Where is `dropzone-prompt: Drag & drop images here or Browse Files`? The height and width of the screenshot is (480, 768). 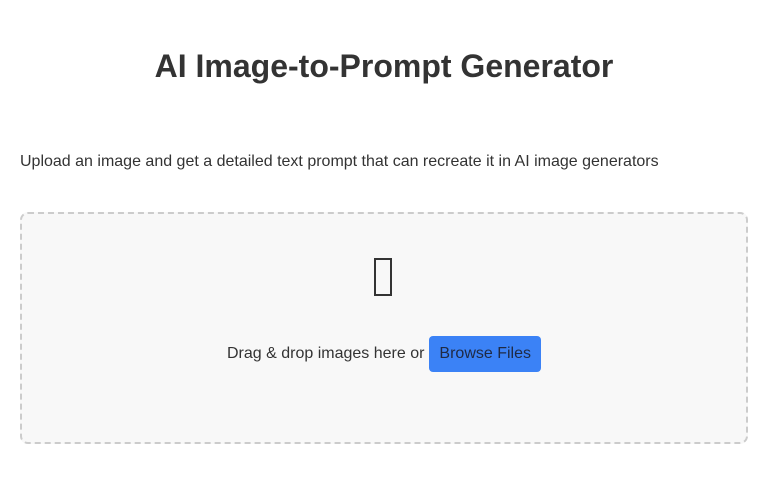 dropzone-prompt: Drag & drop images here or Browse Files is located at coordinates (384, 354).